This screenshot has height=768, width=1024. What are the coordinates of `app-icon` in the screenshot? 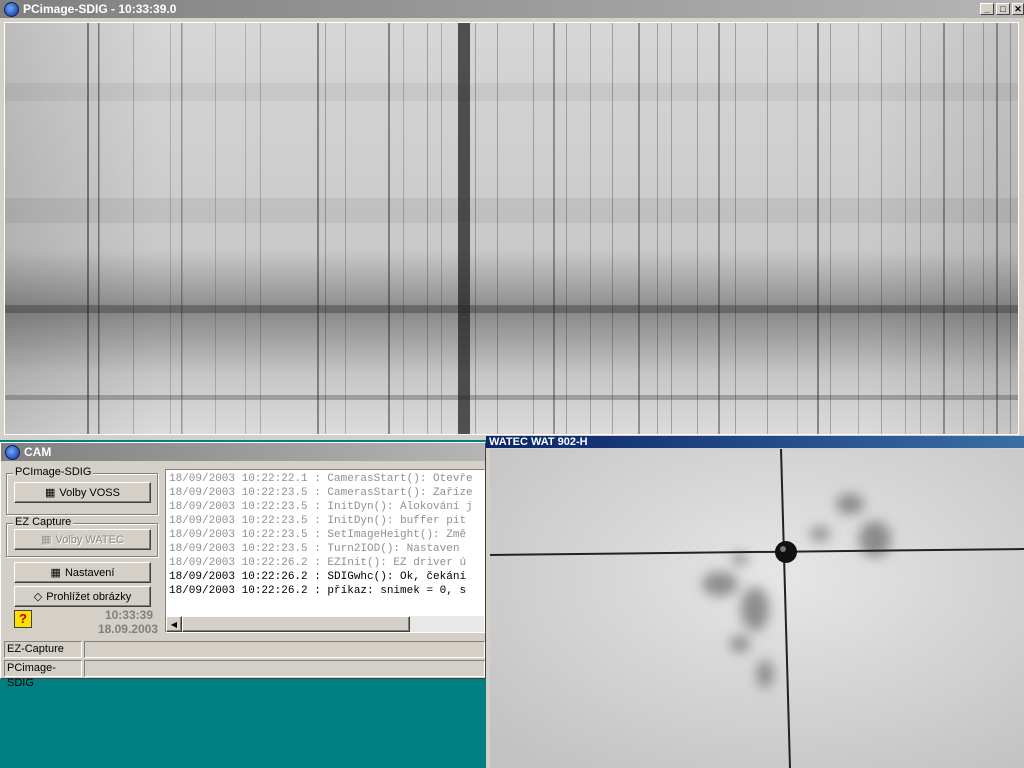 It's located at (11, 9).